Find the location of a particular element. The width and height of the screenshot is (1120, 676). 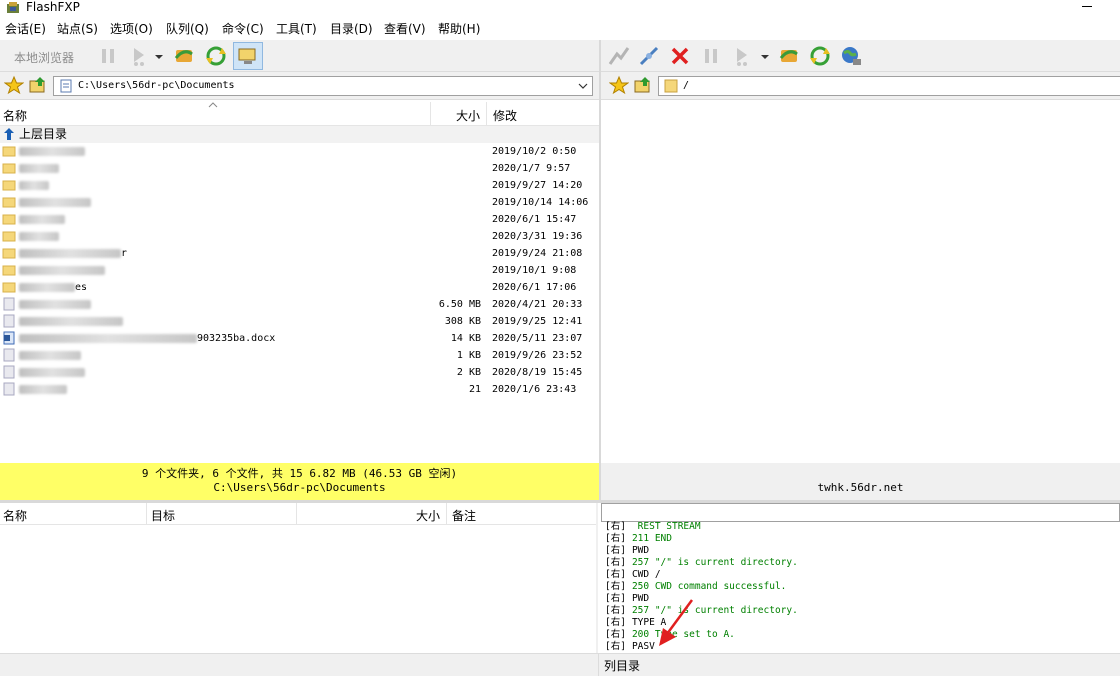

menu-commands: 命令(C) is located at coordinates (243, 29).